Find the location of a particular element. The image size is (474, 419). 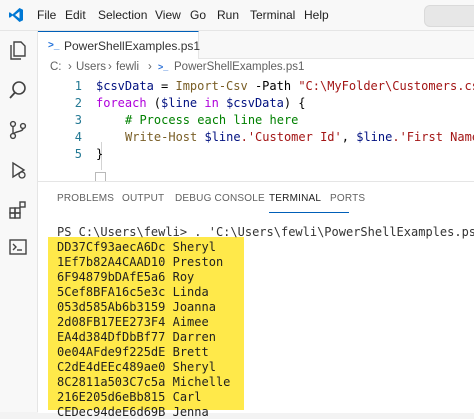

run-debug-icon is located at coordinates (18, 170).